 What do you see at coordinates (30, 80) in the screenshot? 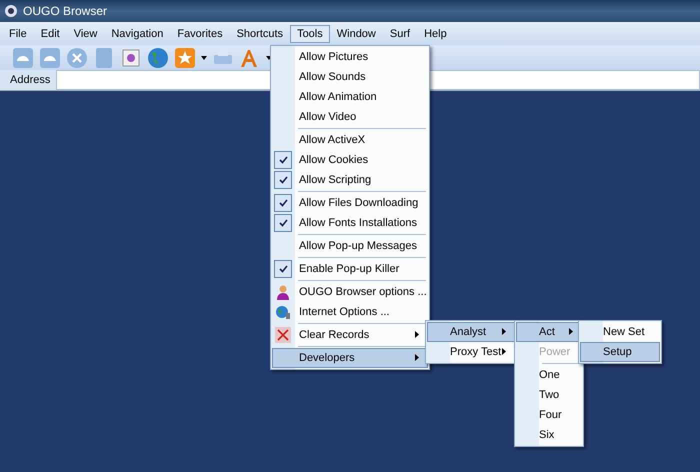
I see `address-label: Address` at bounding box center [30, 80].